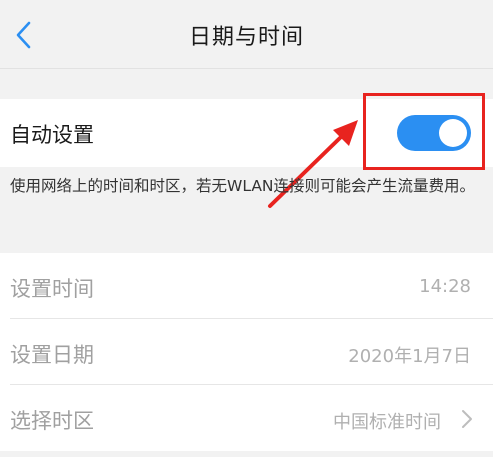 Image resolution: width=493 pixels, height=457 pixels. What do you see at coordinates (467, 419) in the screenshot?
I see `chevron-right-icon` at bounding box center [467, 419].